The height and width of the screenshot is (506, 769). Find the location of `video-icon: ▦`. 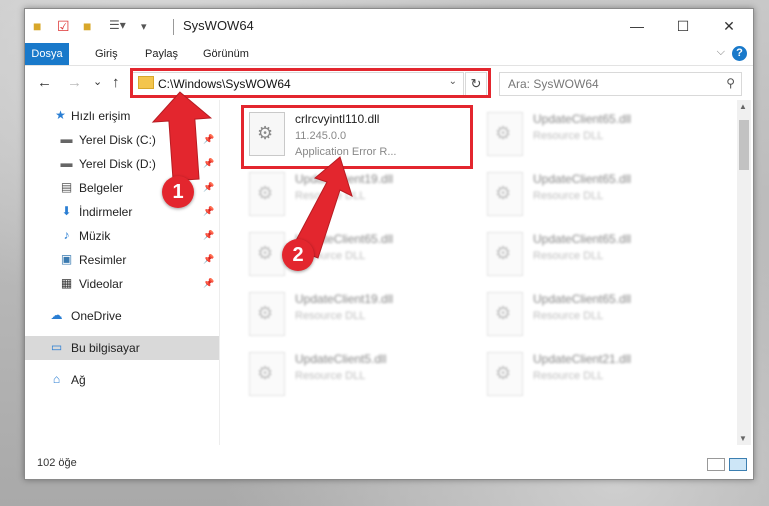

video-icon: ▦ is located at coordinates (66, 283).